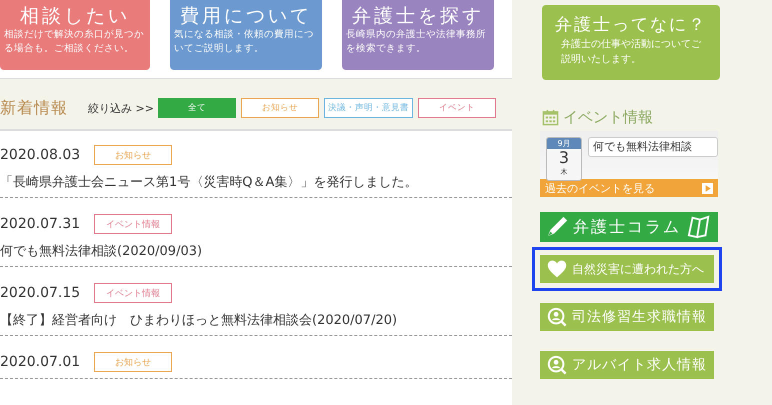 Image resolution: width=772 pixels, height=405 pixels. Describe the element at coordinates (699, 227) in the screenshot. I see `book-icon` at that location.